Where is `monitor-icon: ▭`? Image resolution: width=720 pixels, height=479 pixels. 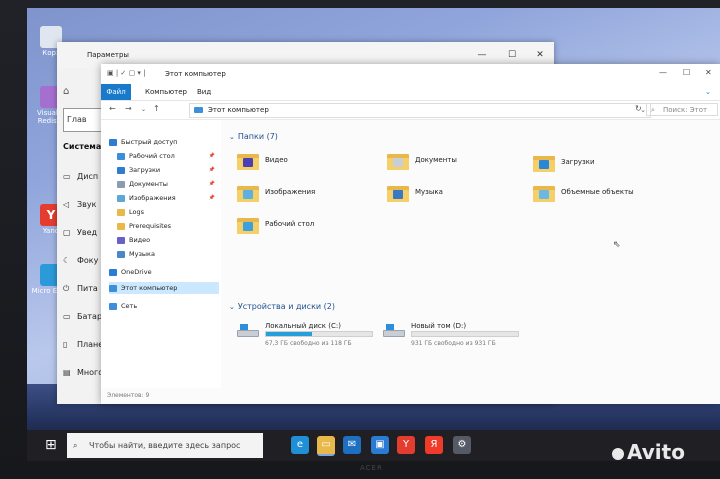 monitor-icon: ▭ is located at coordinates (67, 176).